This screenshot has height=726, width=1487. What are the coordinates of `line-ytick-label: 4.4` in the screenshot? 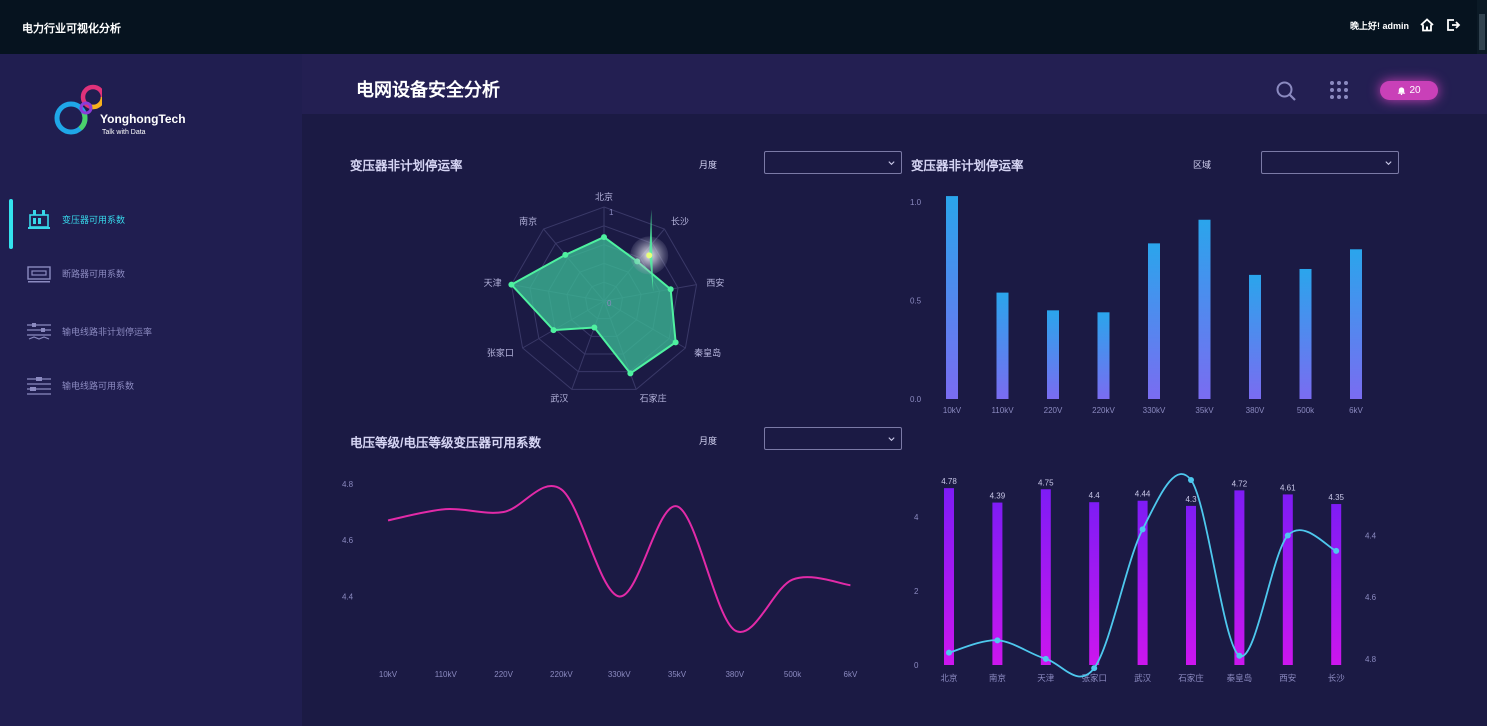 It's located at (348, 596).